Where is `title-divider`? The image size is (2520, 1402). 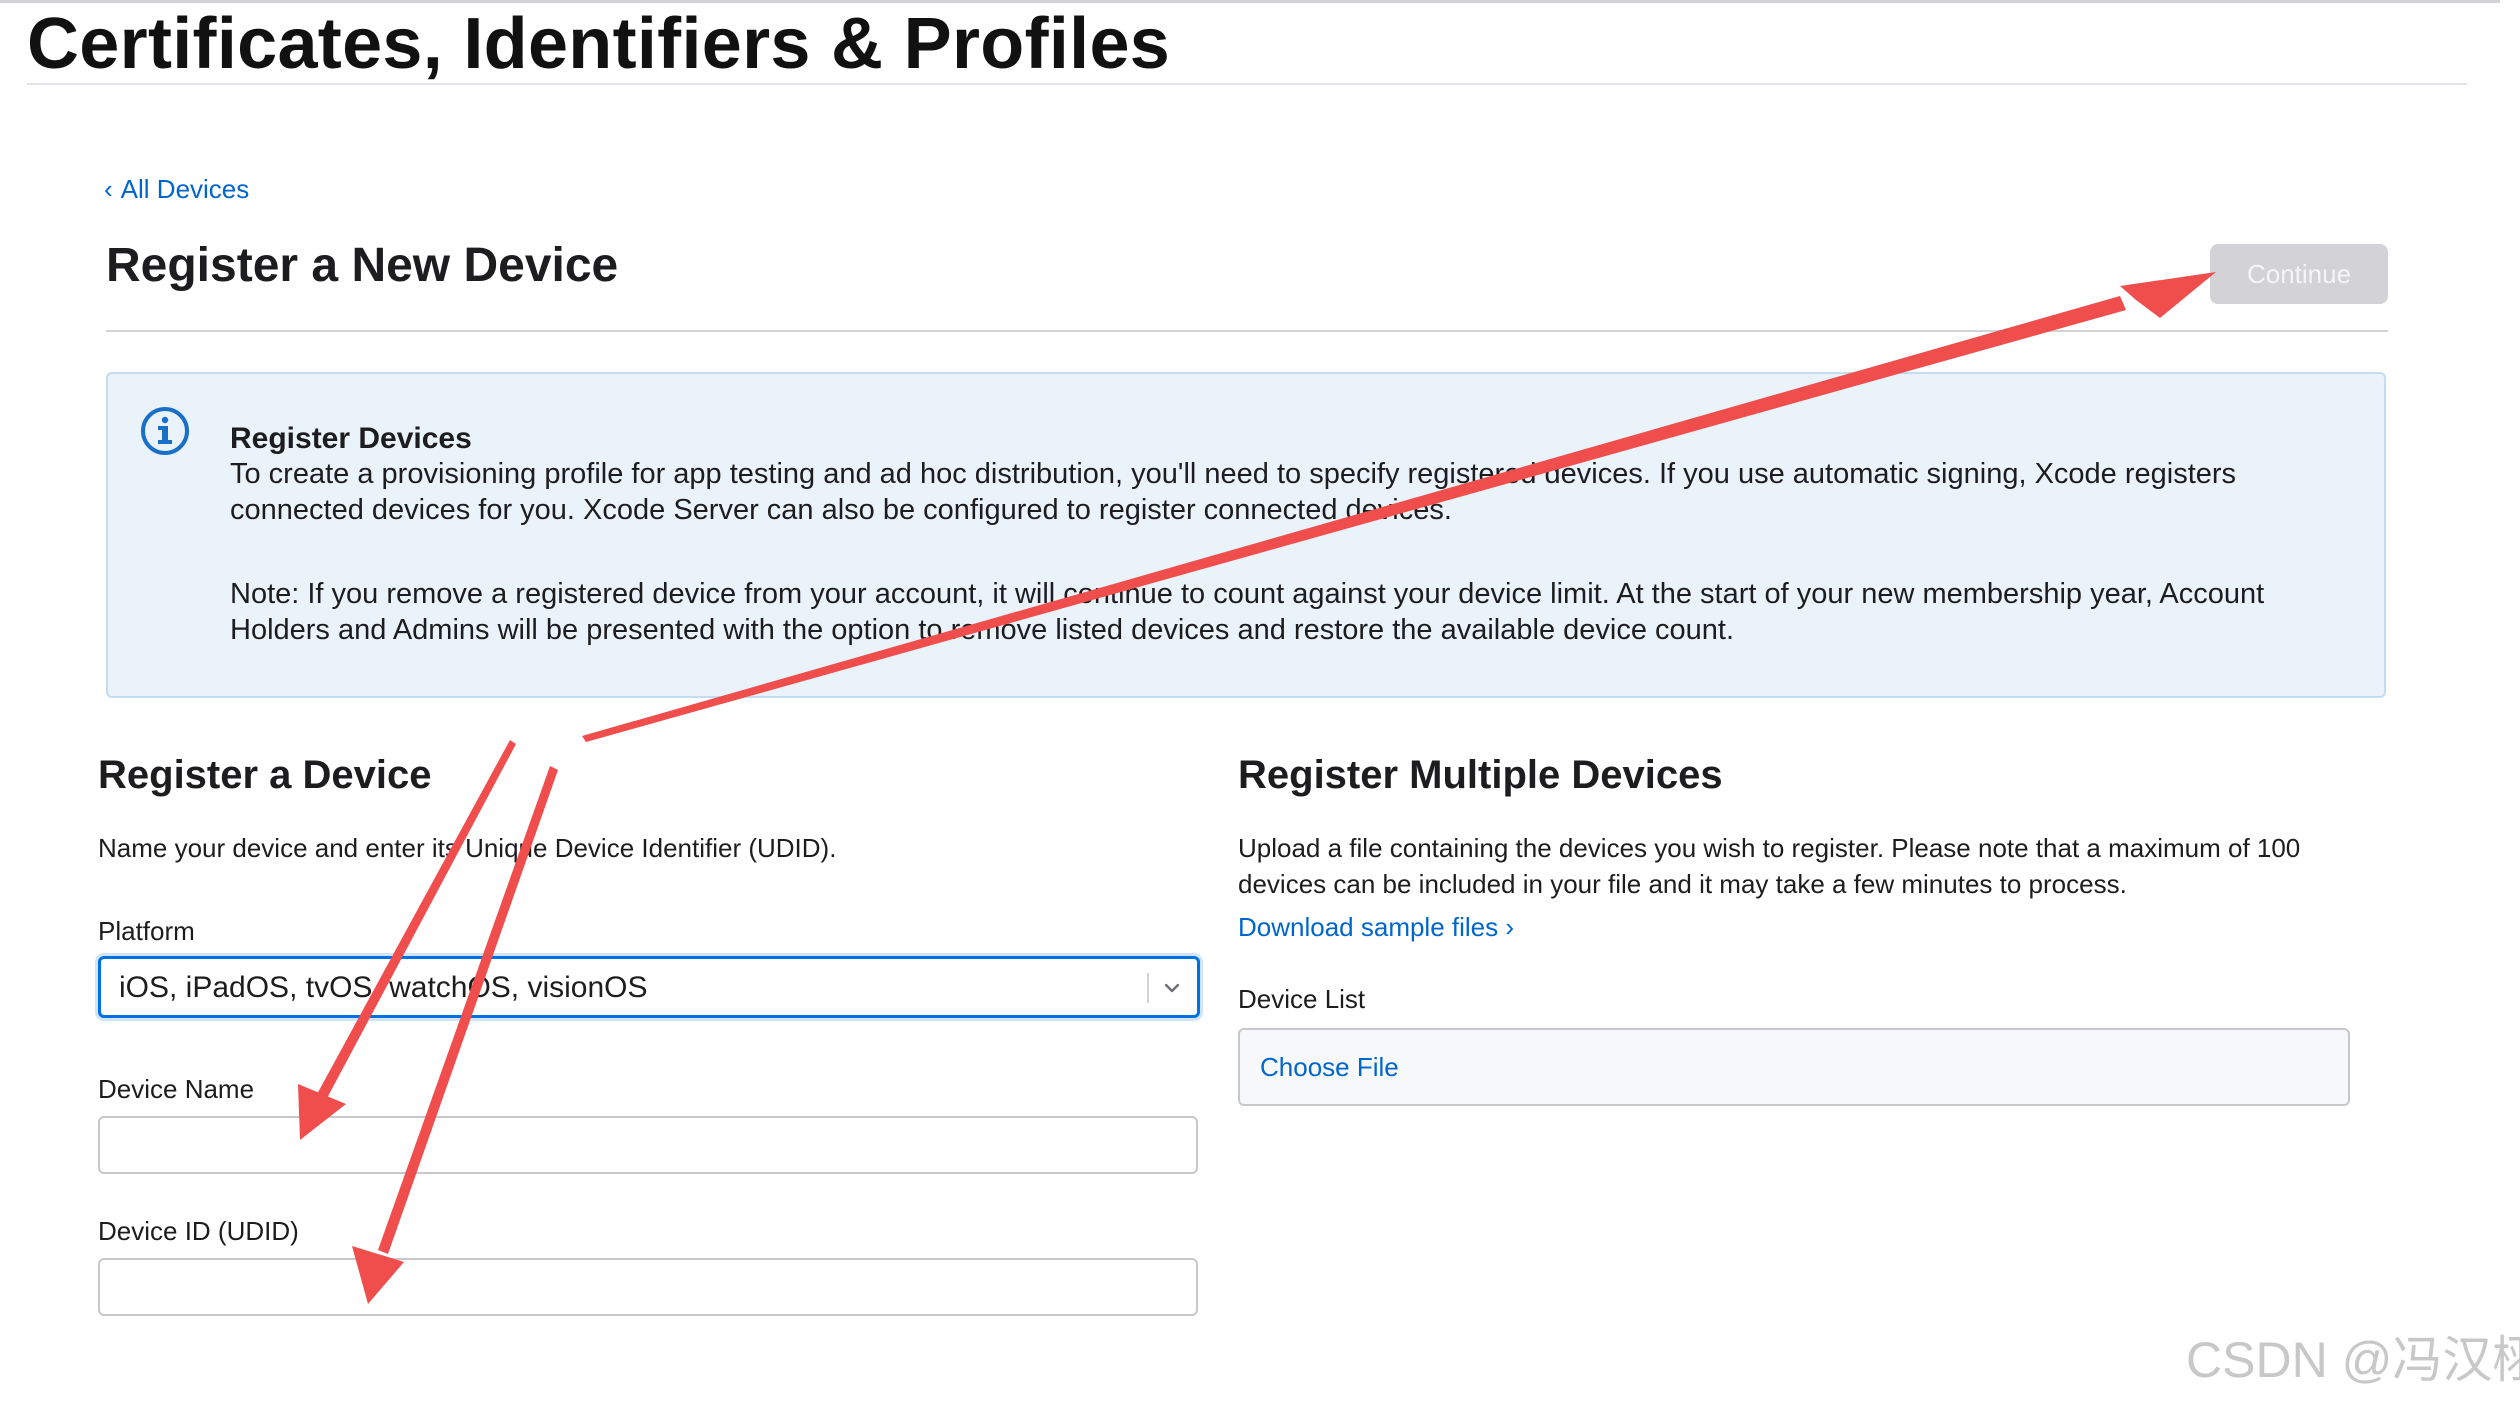
title-divider is located at coordinates (1247, 84).